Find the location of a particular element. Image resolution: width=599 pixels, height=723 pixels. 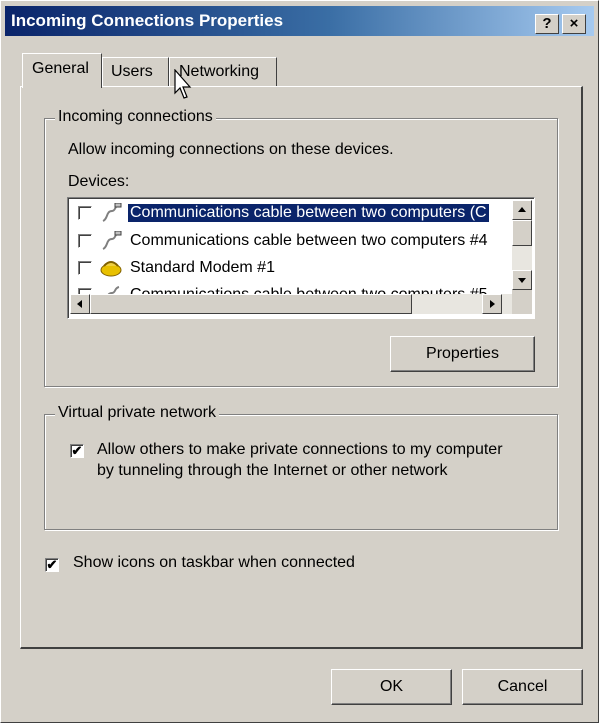

taskbar-checkbox: ✔ is located at coordinates (52, 565).